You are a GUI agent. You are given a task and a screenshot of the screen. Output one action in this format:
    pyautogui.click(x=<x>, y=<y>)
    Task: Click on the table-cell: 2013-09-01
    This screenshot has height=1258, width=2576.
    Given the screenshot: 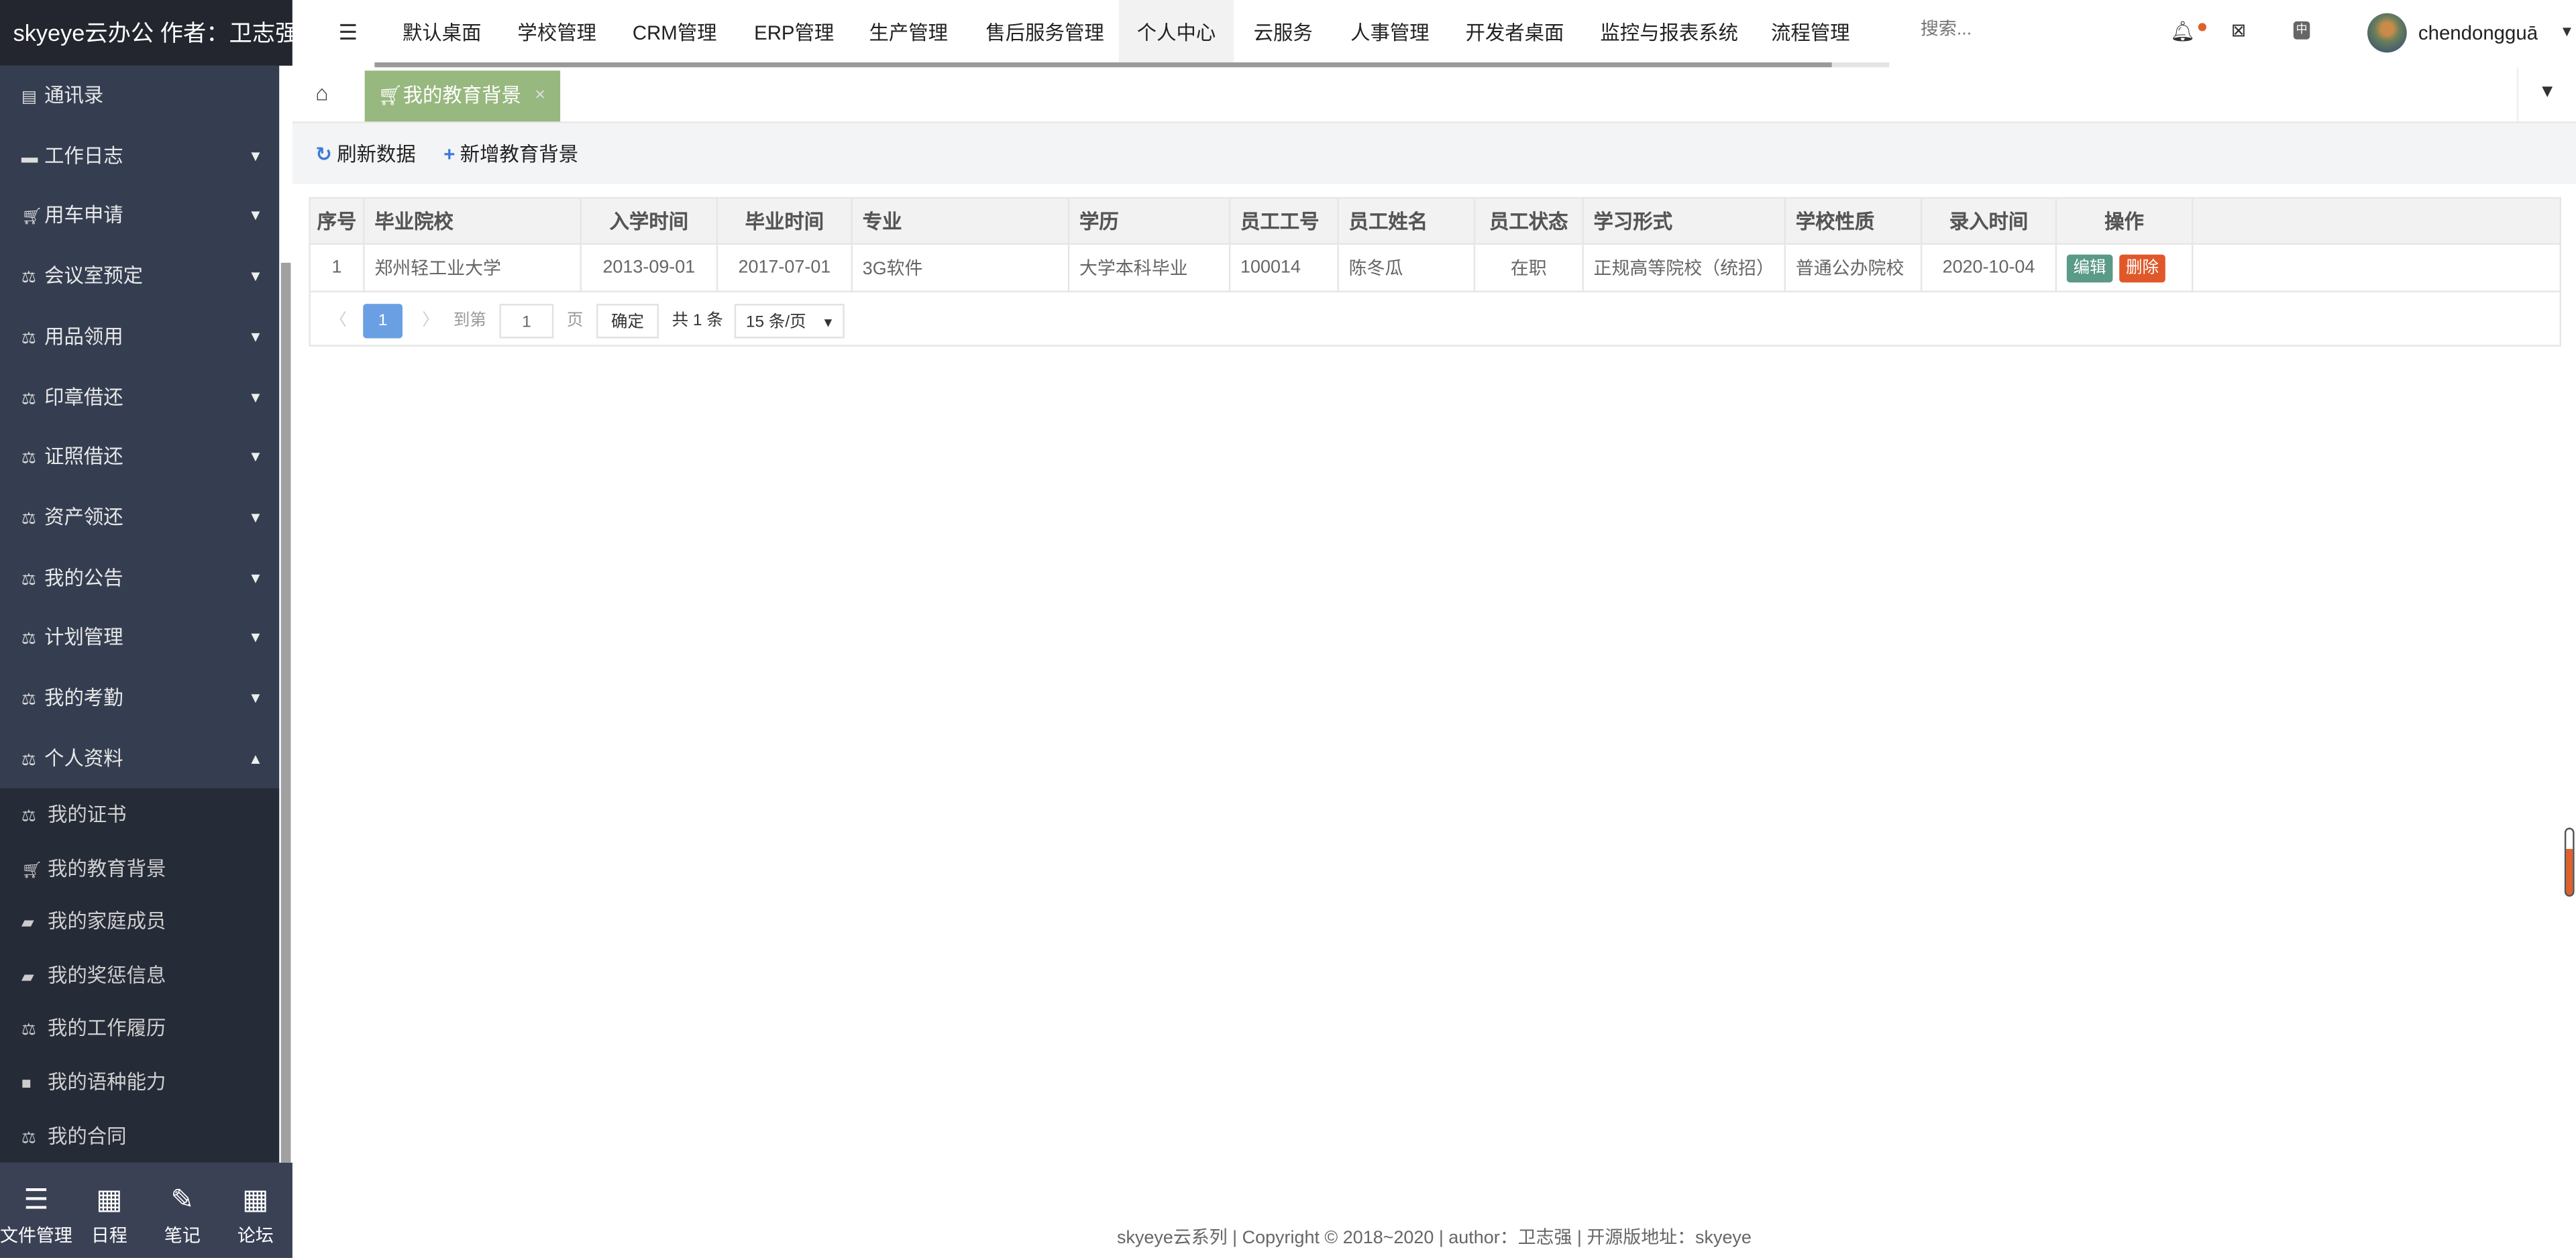 What is the action you would take?
    pyautogui.click(x=650, y=267)
    